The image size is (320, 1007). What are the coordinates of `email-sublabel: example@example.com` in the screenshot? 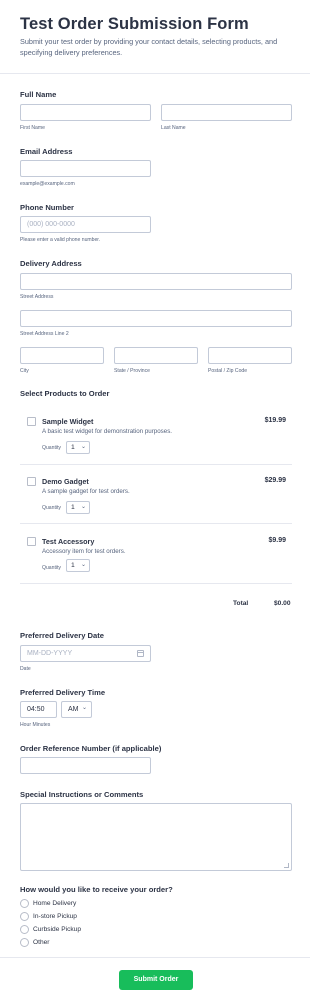 It's located at (47, 184).